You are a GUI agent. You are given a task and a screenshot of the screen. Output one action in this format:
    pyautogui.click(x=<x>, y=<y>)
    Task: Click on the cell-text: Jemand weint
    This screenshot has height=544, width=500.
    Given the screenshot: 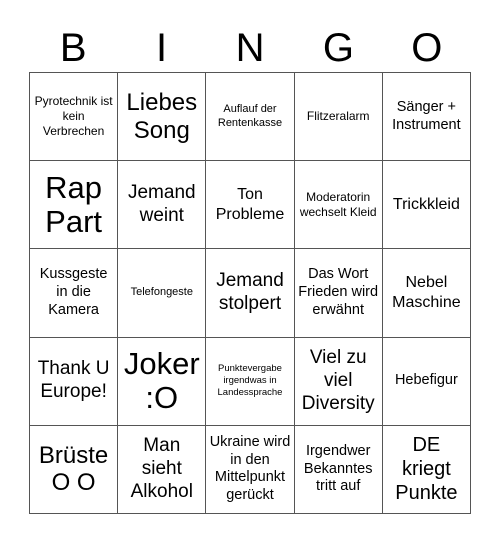 What is the action you would take?
    pyautogui.click(x=161, y=203)
    